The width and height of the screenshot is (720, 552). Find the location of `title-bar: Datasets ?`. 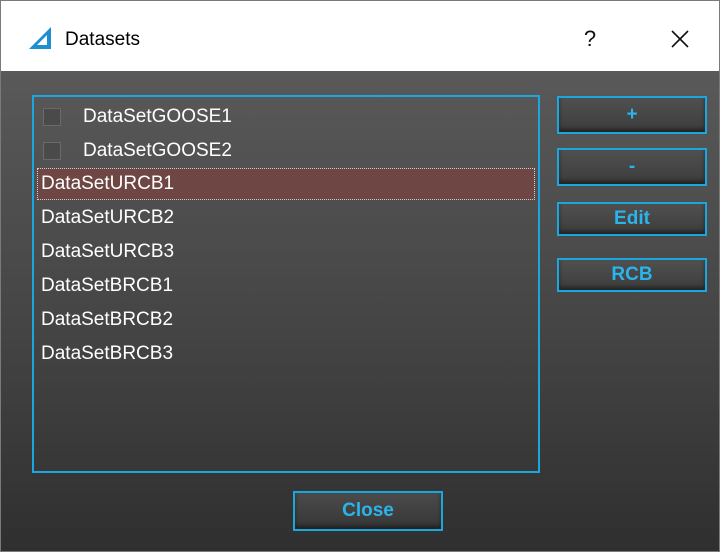

title-bar: Datasets ? is located at coordinates (360, 36).